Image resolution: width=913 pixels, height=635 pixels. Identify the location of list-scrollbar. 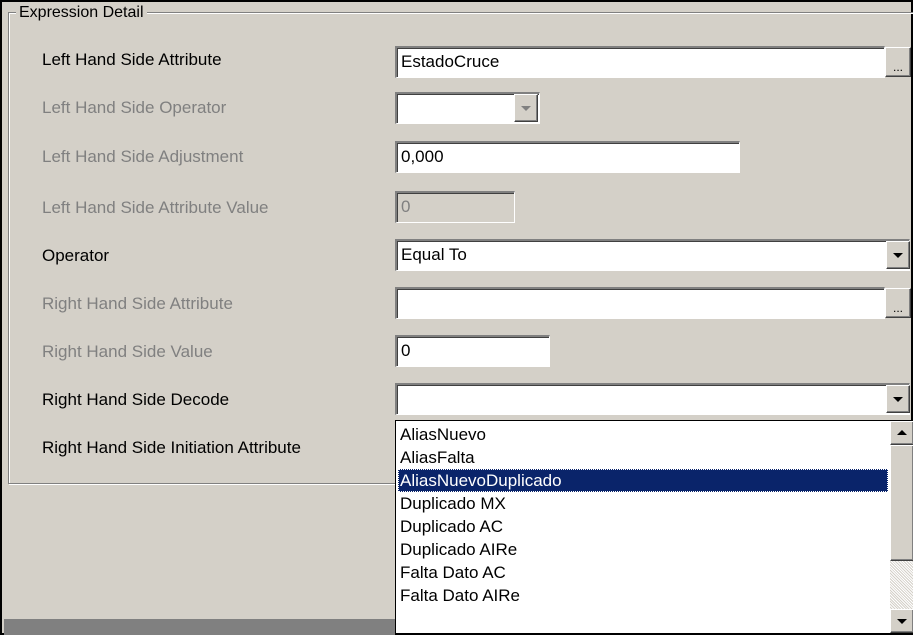
(901, 527).